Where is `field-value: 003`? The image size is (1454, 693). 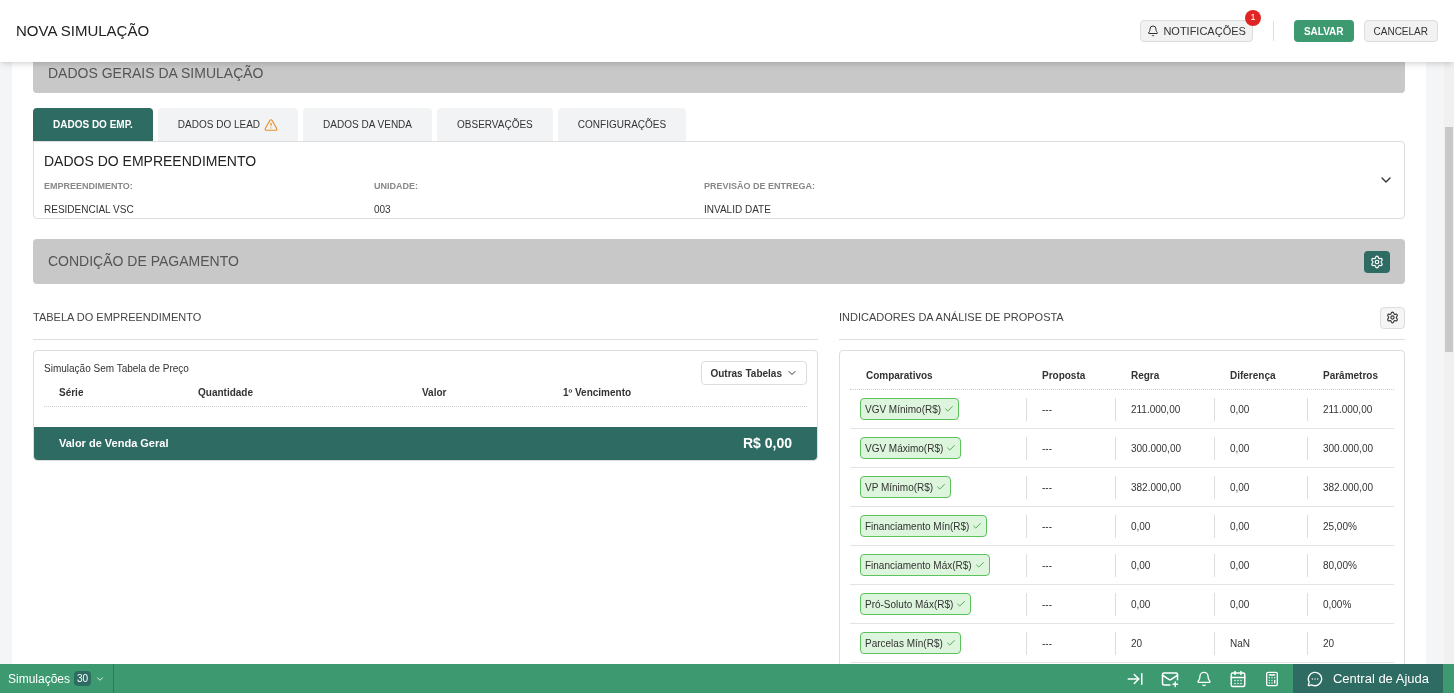
field-value: 003 is located at coordinates (383, 209).